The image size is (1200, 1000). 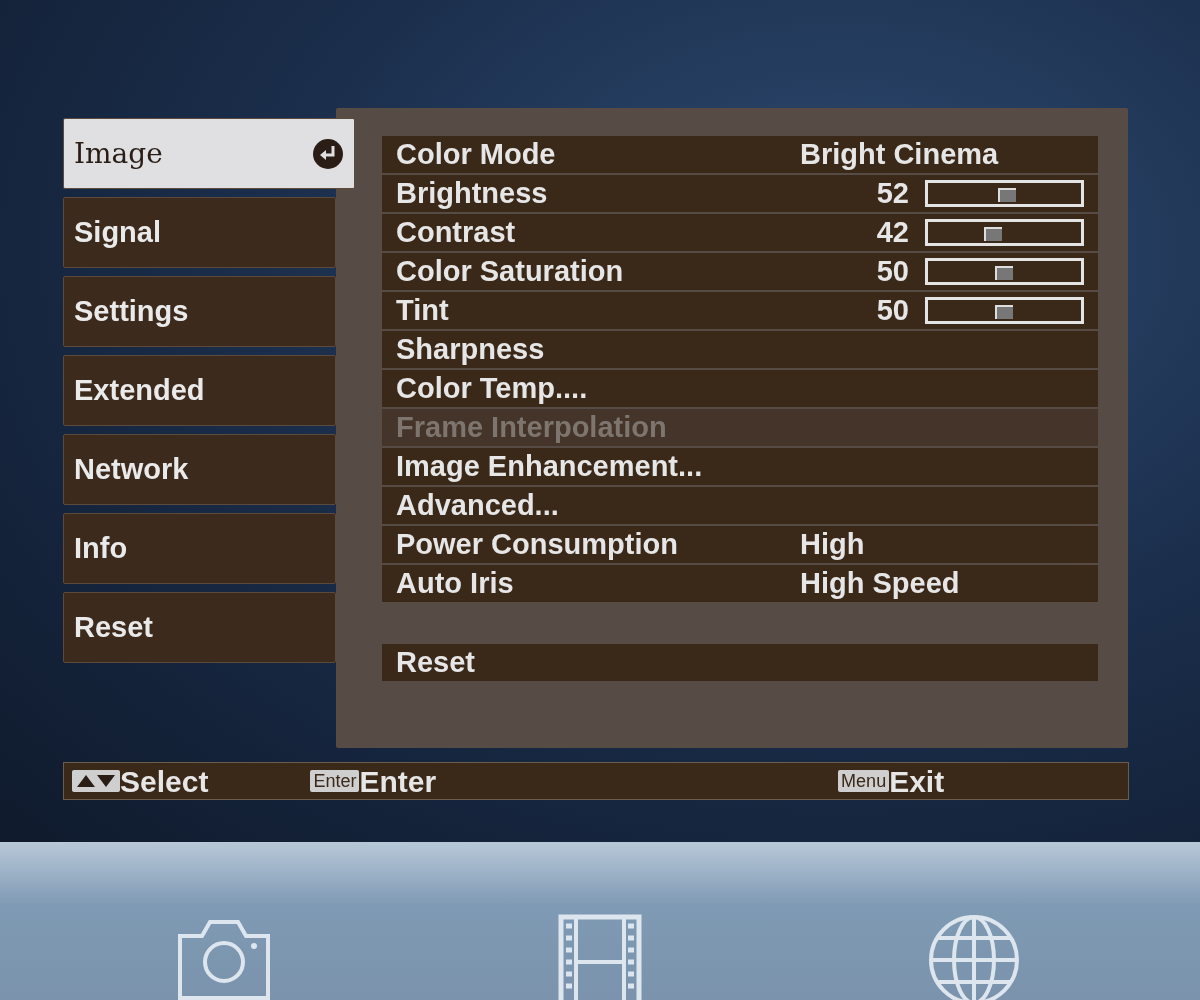 What do you see at coordinates (600, 957) in the screenshot?
I see `film-strip-icon` at bounding box center [600, 957].